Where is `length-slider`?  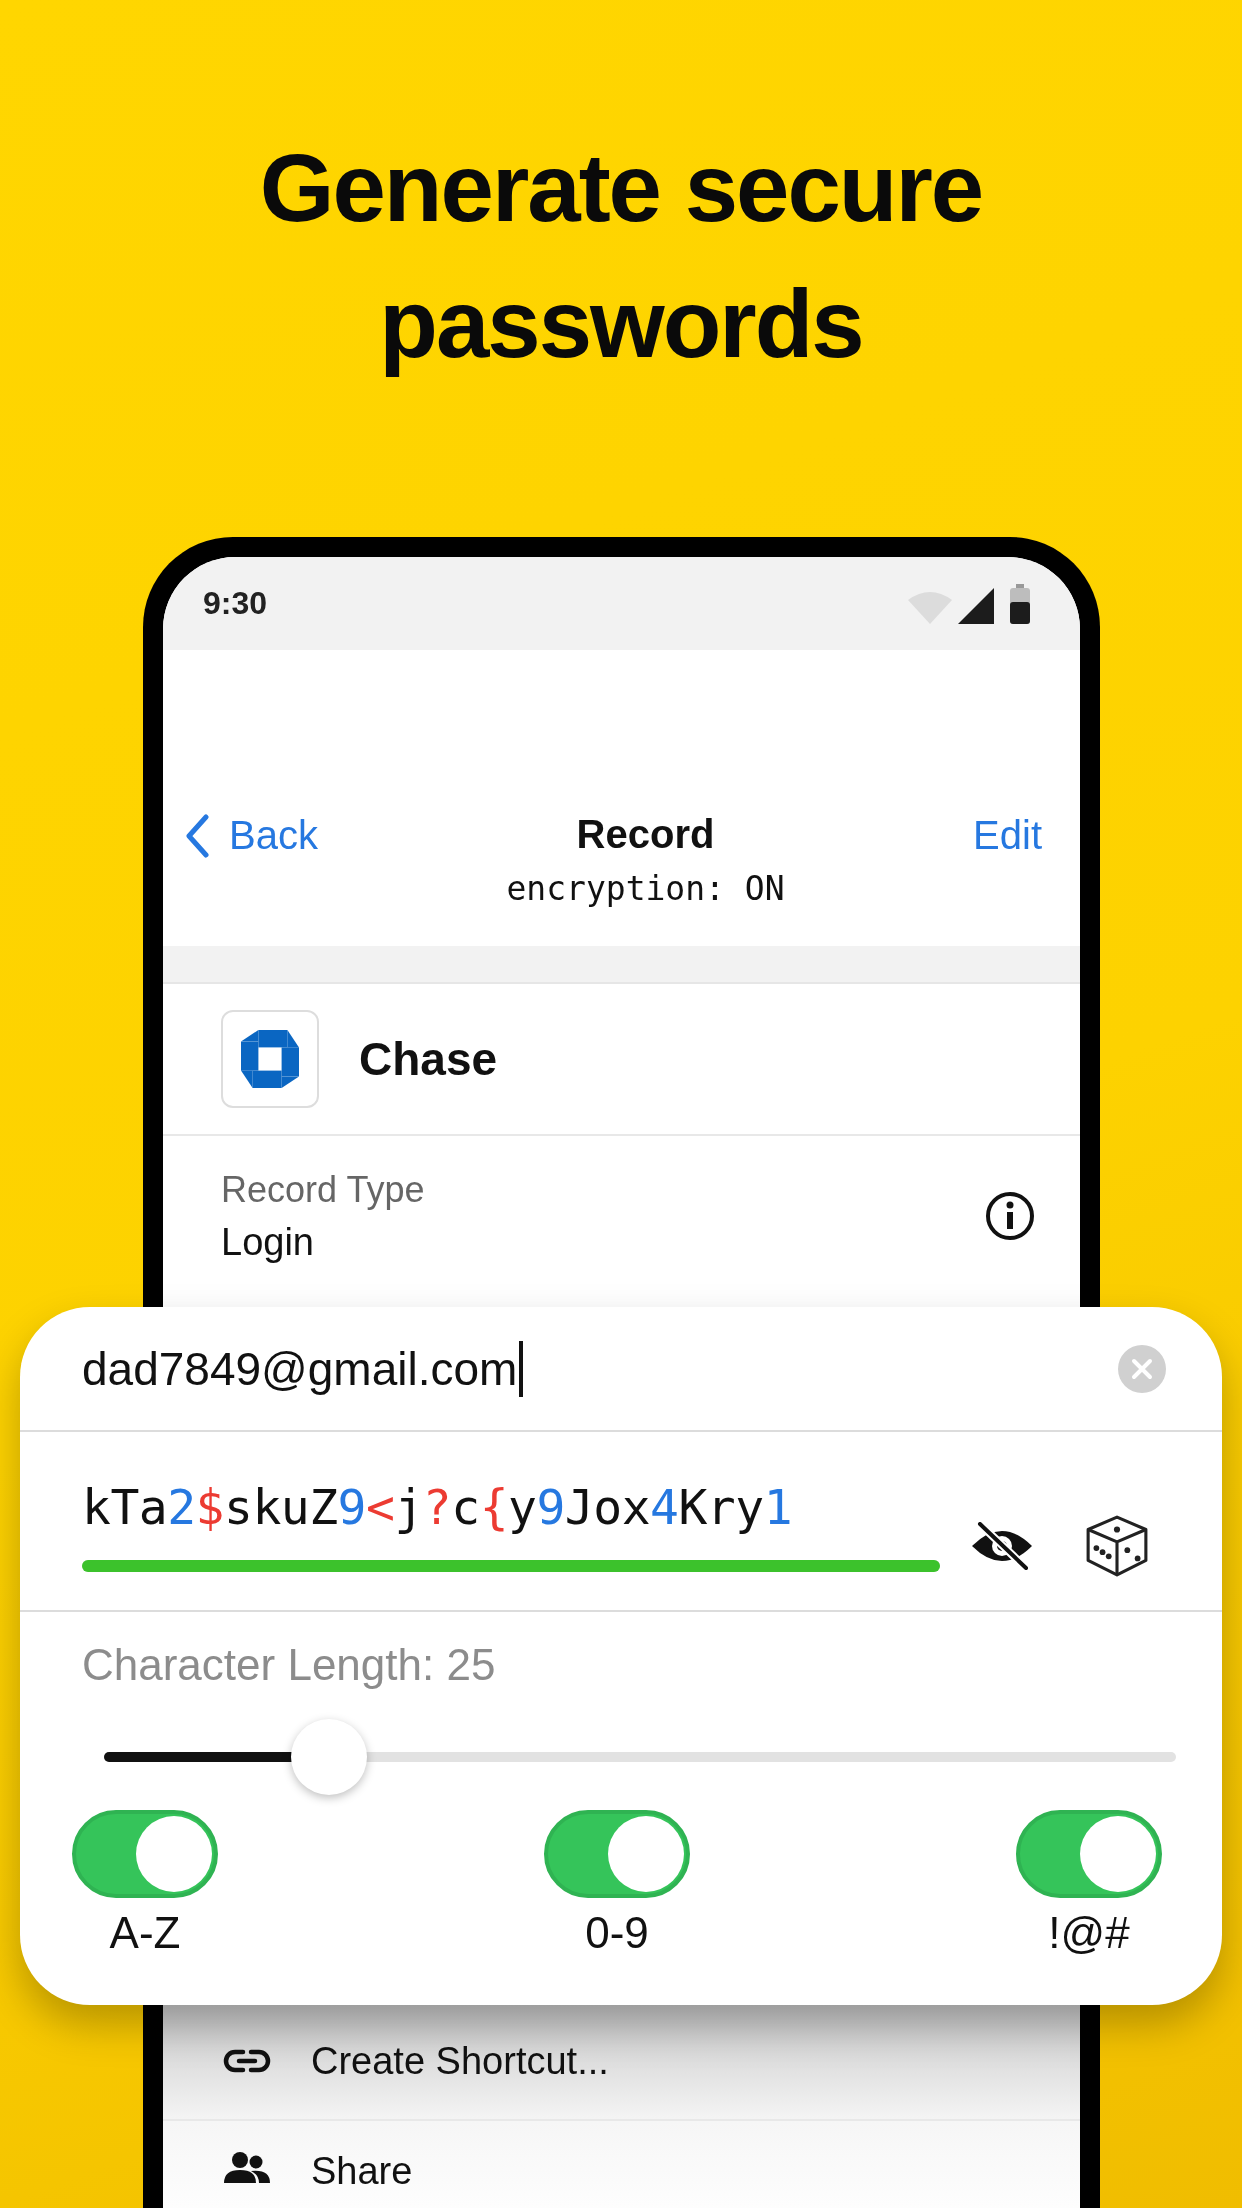 length-slider is located at coordinates (640, 1757).